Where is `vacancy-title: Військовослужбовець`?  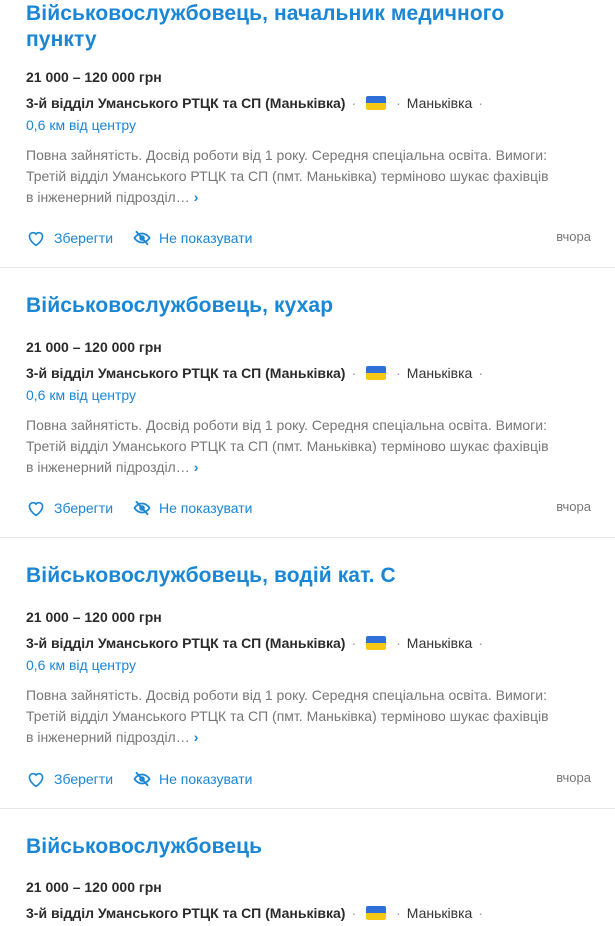 vacancy-title: Військовослужбовець is located at coordinates (286, 847).